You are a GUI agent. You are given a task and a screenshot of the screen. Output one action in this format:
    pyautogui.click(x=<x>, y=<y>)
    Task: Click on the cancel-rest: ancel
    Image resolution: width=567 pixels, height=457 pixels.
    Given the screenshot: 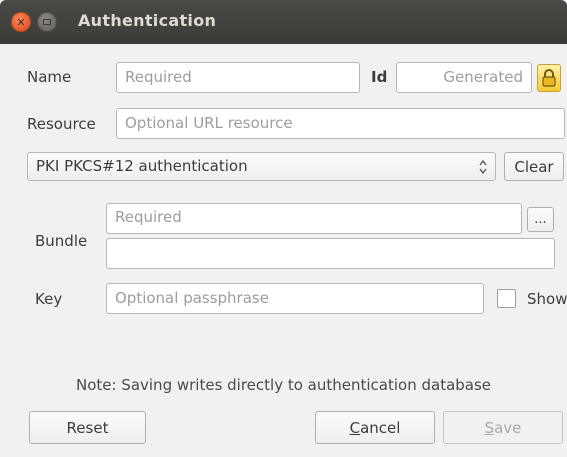 What is the action you would take?
    pyautogui.click(x=380, y=427)
    